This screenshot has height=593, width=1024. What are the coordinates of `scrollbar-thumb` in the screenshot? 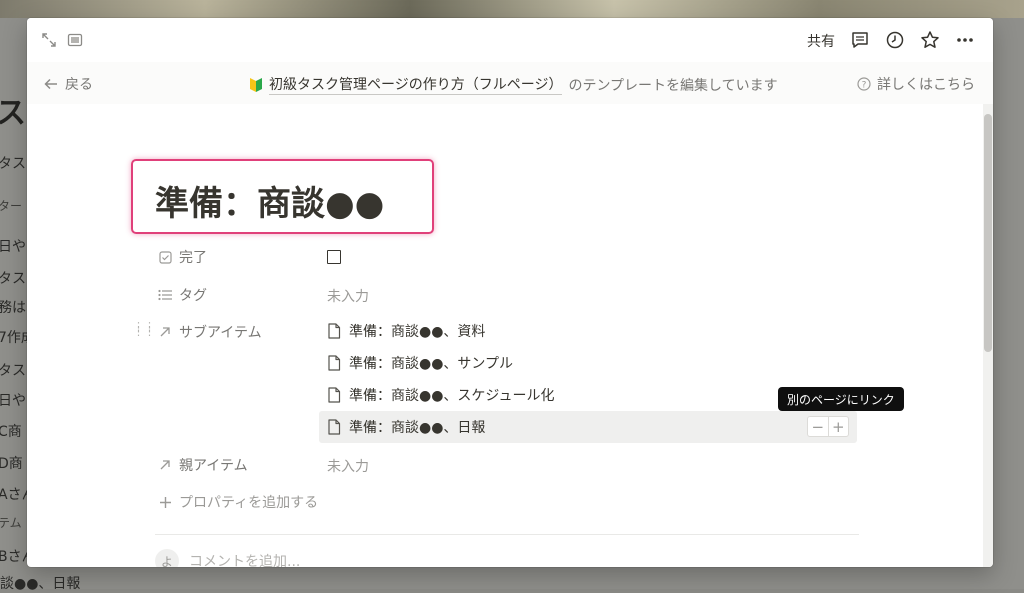 It's located at (988, 233).